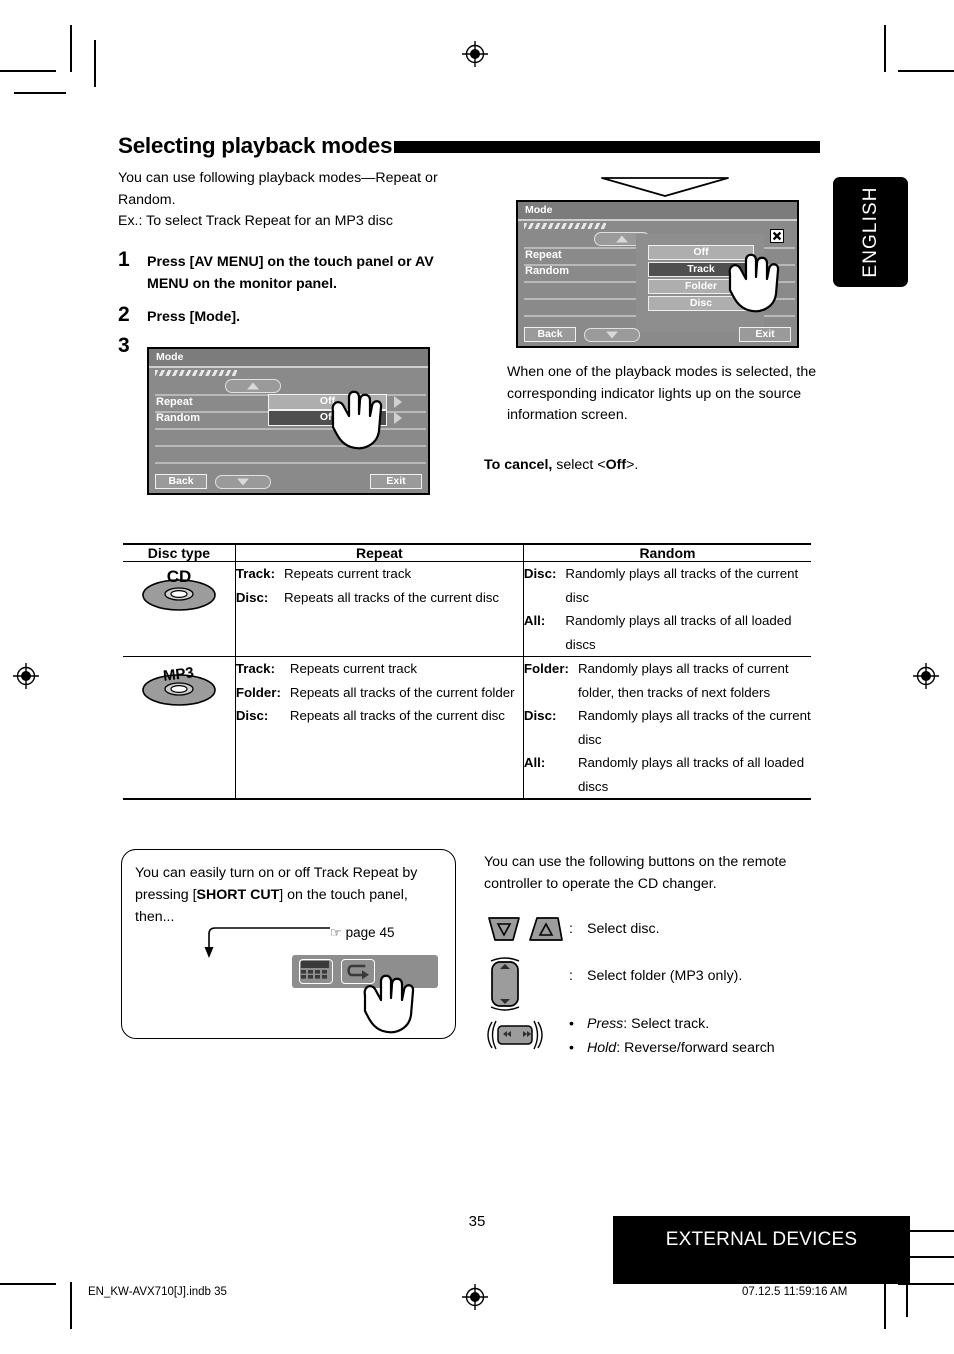 The height and width of the screenshot is (1354, 954). What do you see at coordinates (694, 929) in the screenshot?
I see `remote-item-select-disc: : Select disc.` at bounding box center [694, 929].